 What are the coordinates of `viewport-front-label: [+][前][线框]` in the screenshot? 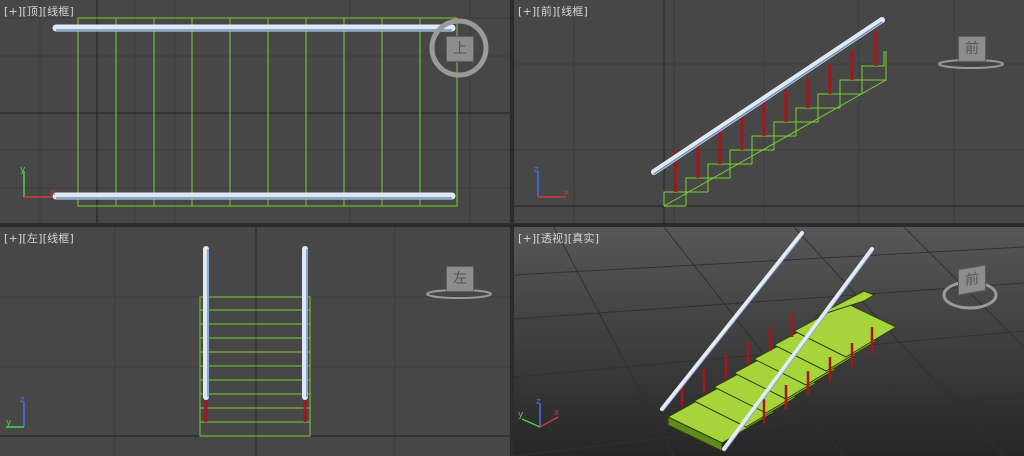 It's located at (553, 11).